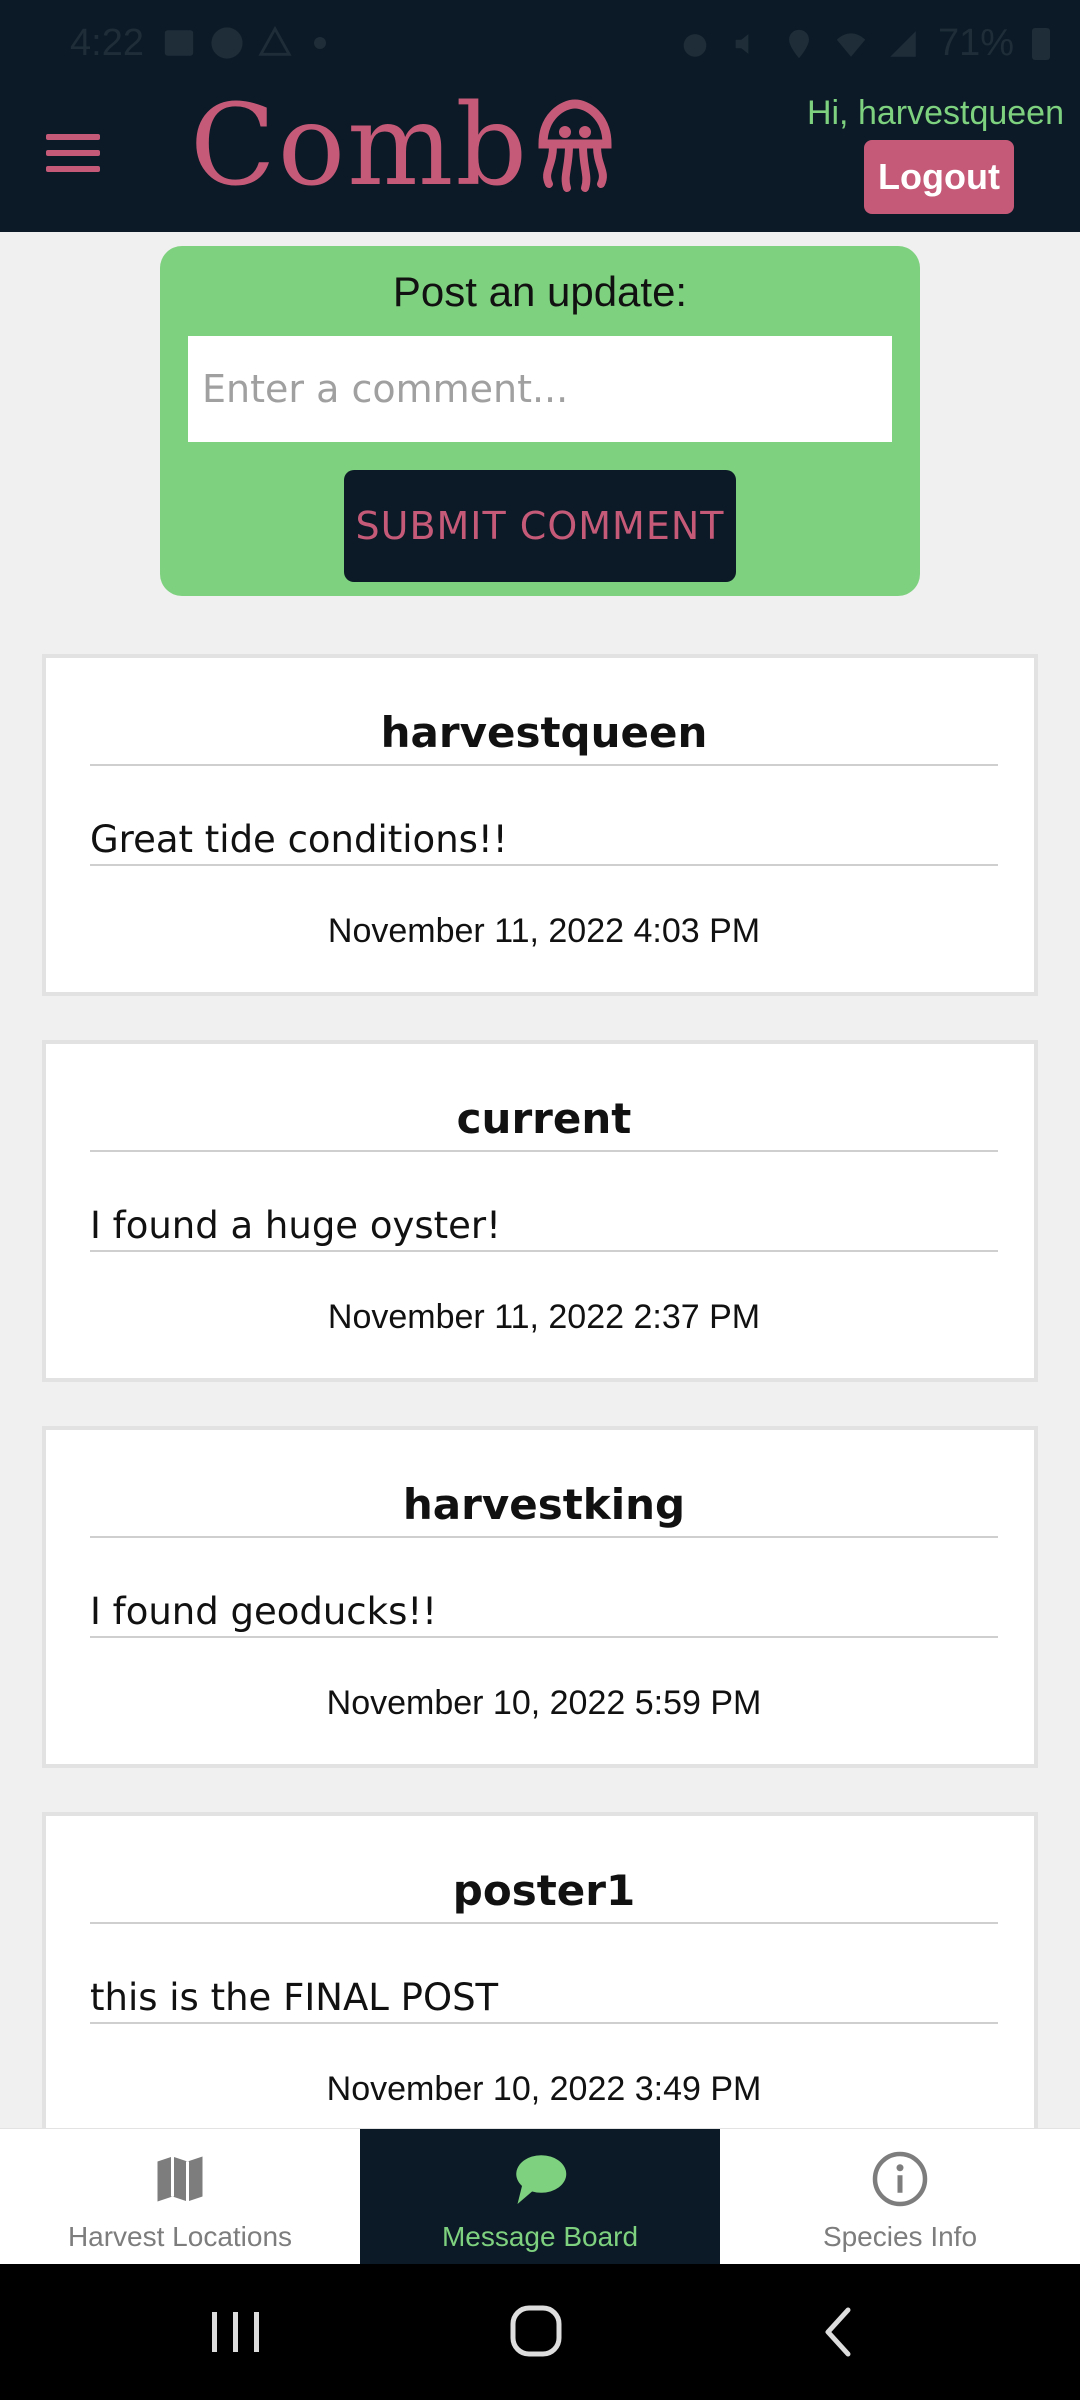  I want to click on post-update-card: Post an update: SUBMIT COMMENT, so click(540, 421).